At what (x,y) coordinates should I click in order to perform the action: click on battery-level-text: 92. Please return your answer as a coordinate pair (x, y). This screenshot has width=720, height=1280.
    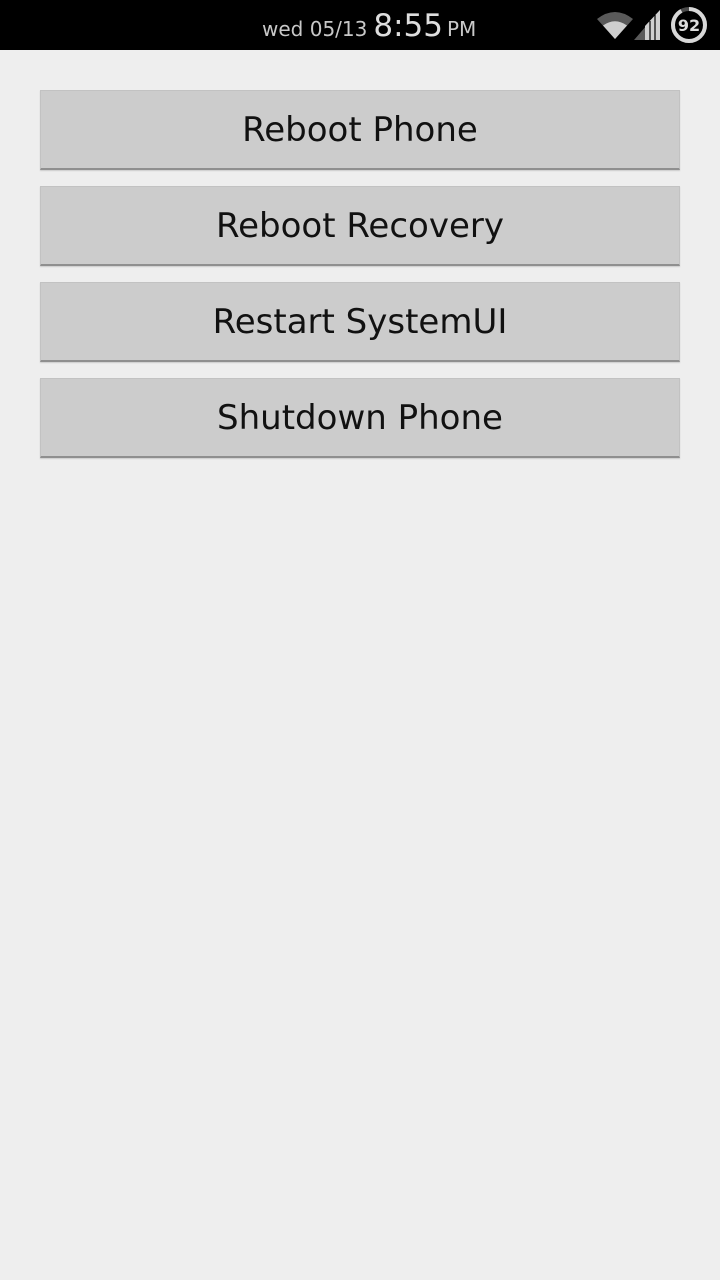
    Looking at the image, I should click on (689, 25).